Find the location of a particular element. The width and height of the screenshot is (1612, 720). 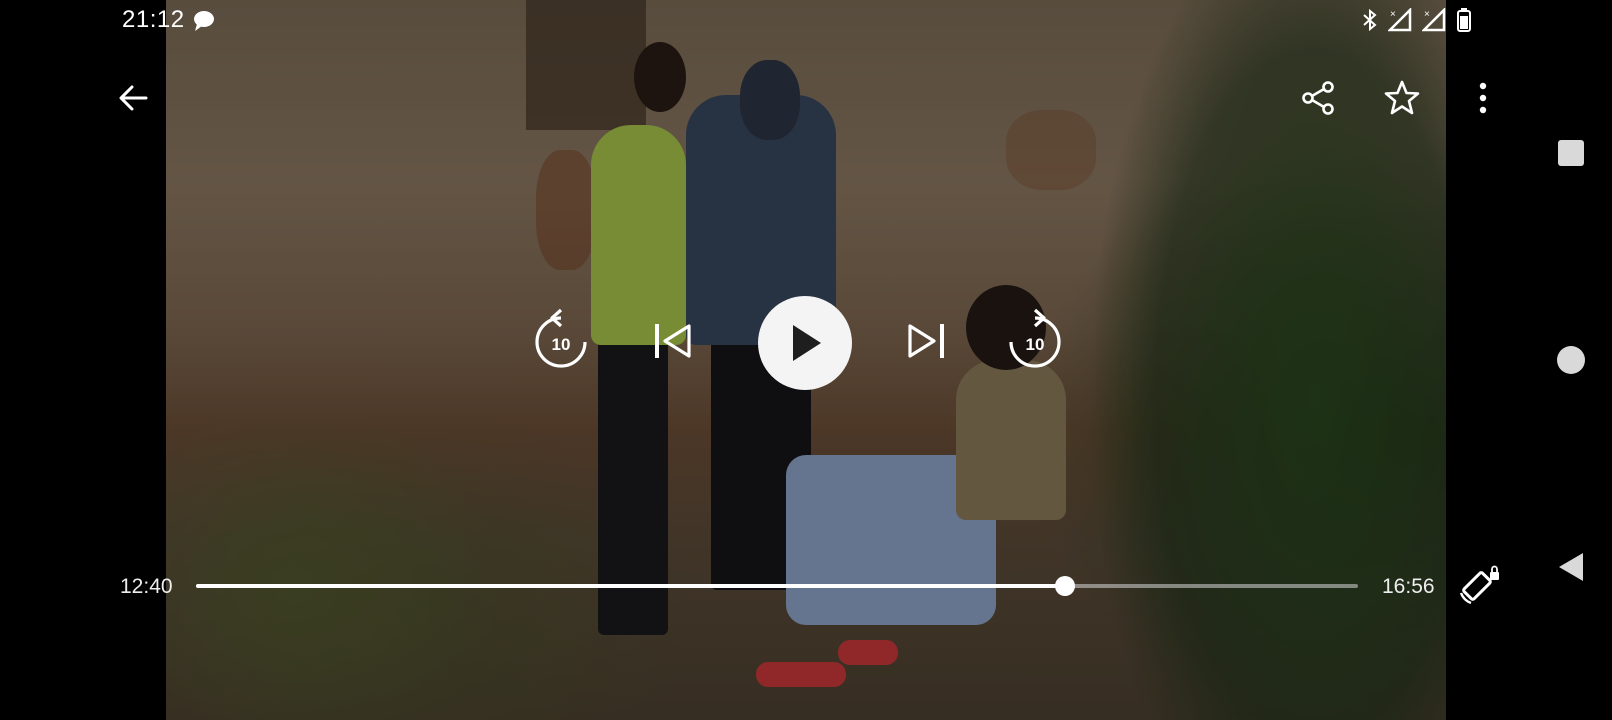

home-button is located at coordinates (1571, 360).